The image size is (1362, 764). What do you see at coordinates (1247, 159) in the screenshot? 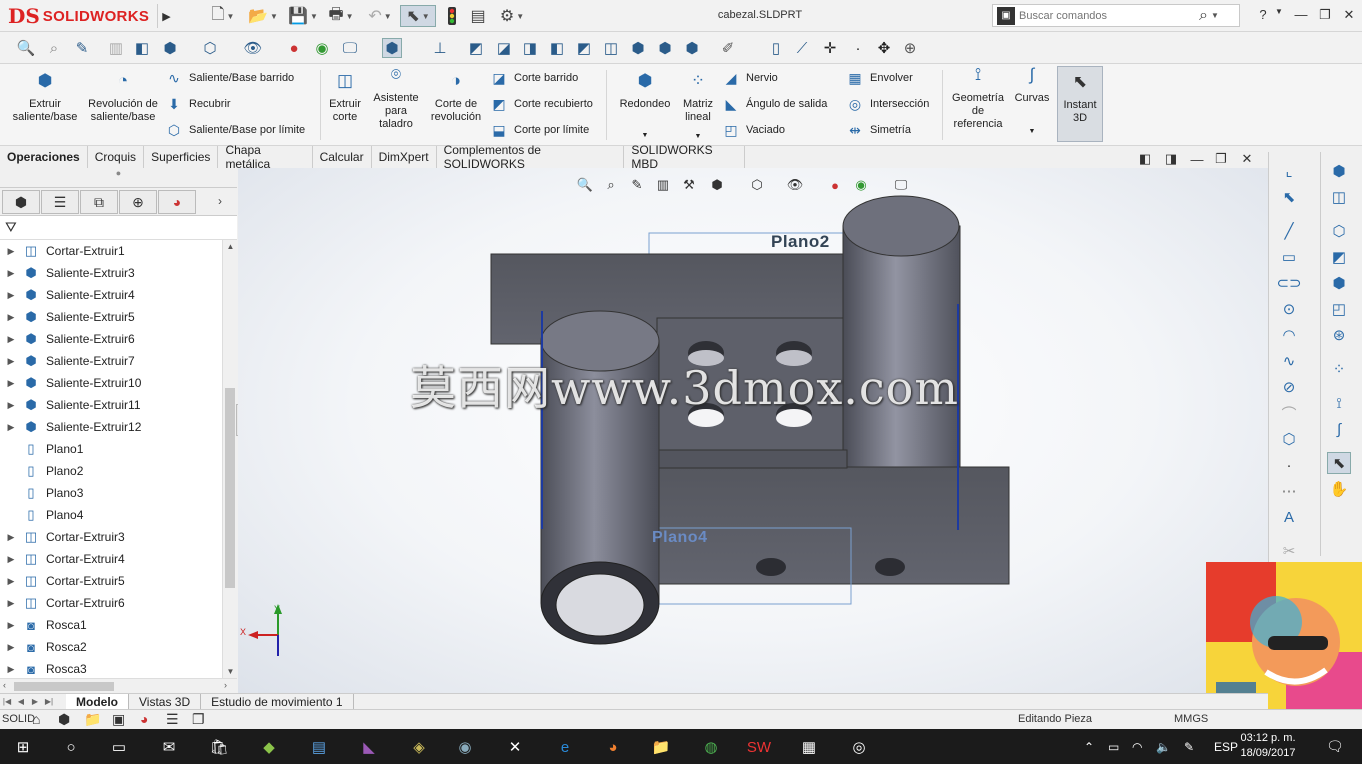
I see `viewport-close-icon: ✕` at bounding box center [1247, 159].